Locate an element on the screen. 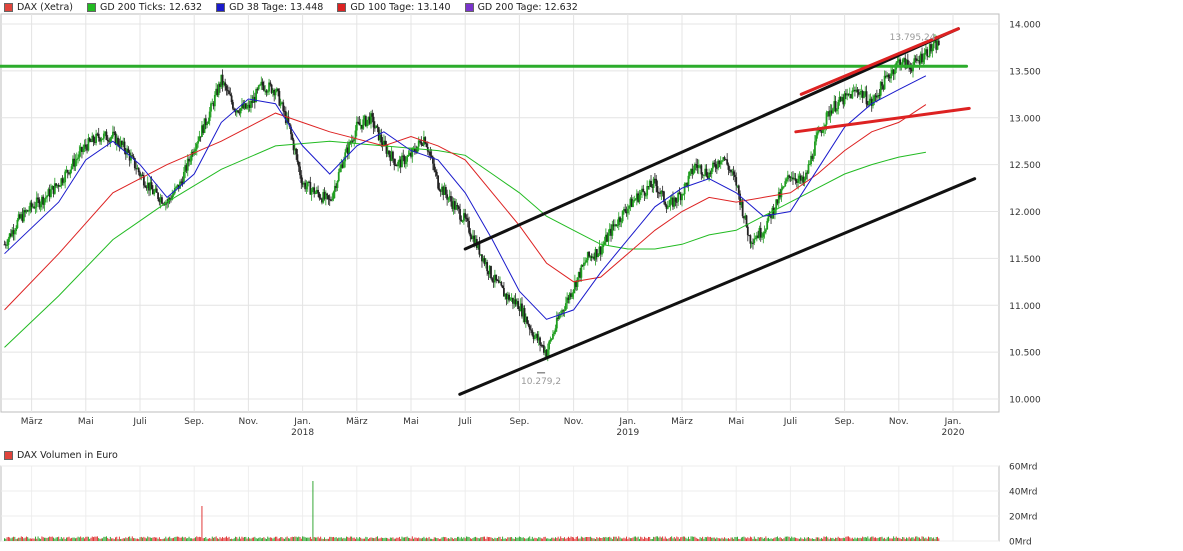 This screenshot has width=1183, height=551. volume-tick-label: 40Mrd is located at coordinates (1023, 493).